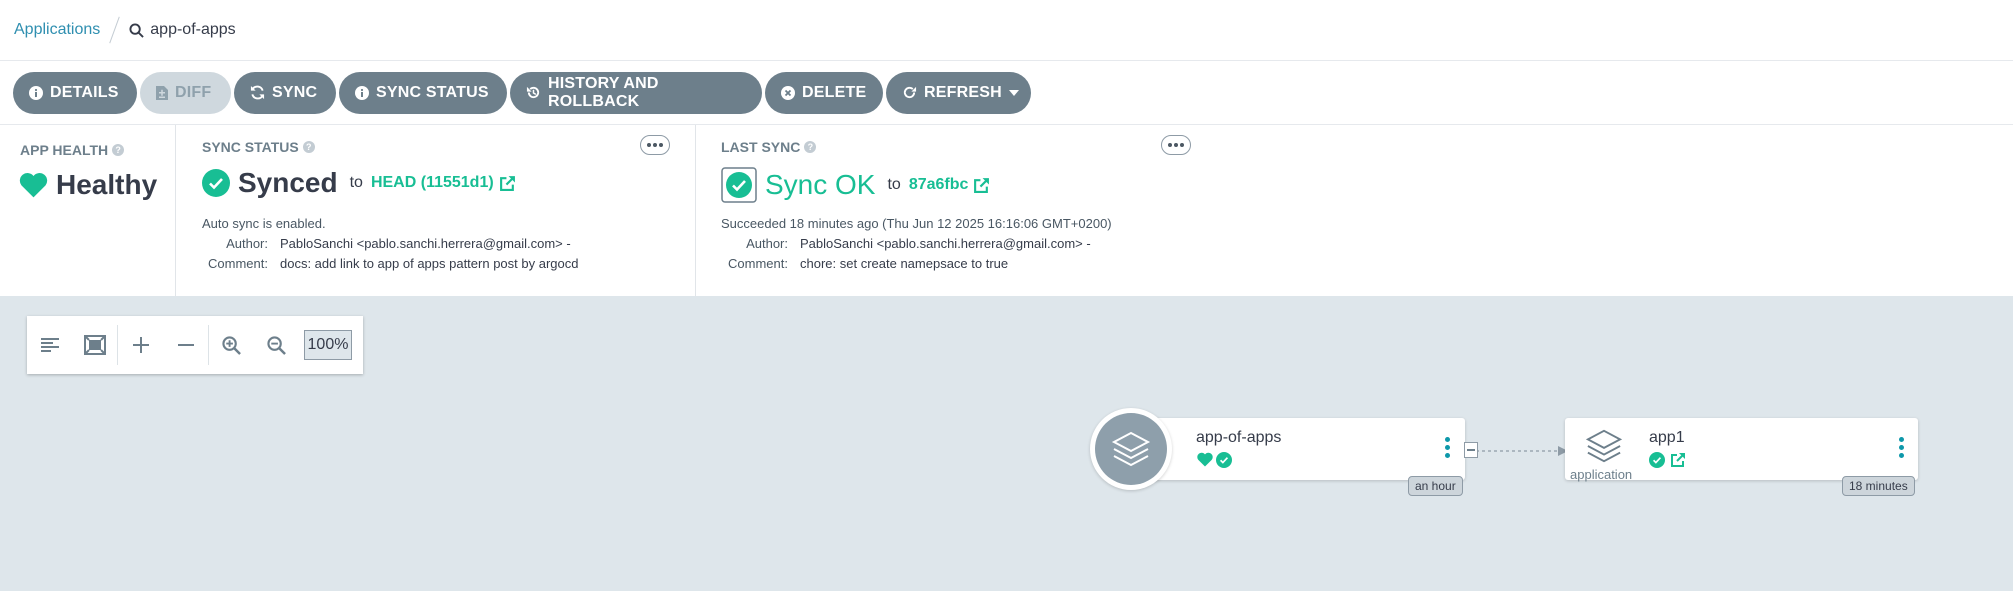  Describe the element at coordinates (1878, 486) in the screenshot. I see `child-node-age-badge: 18 minutes` at that location.